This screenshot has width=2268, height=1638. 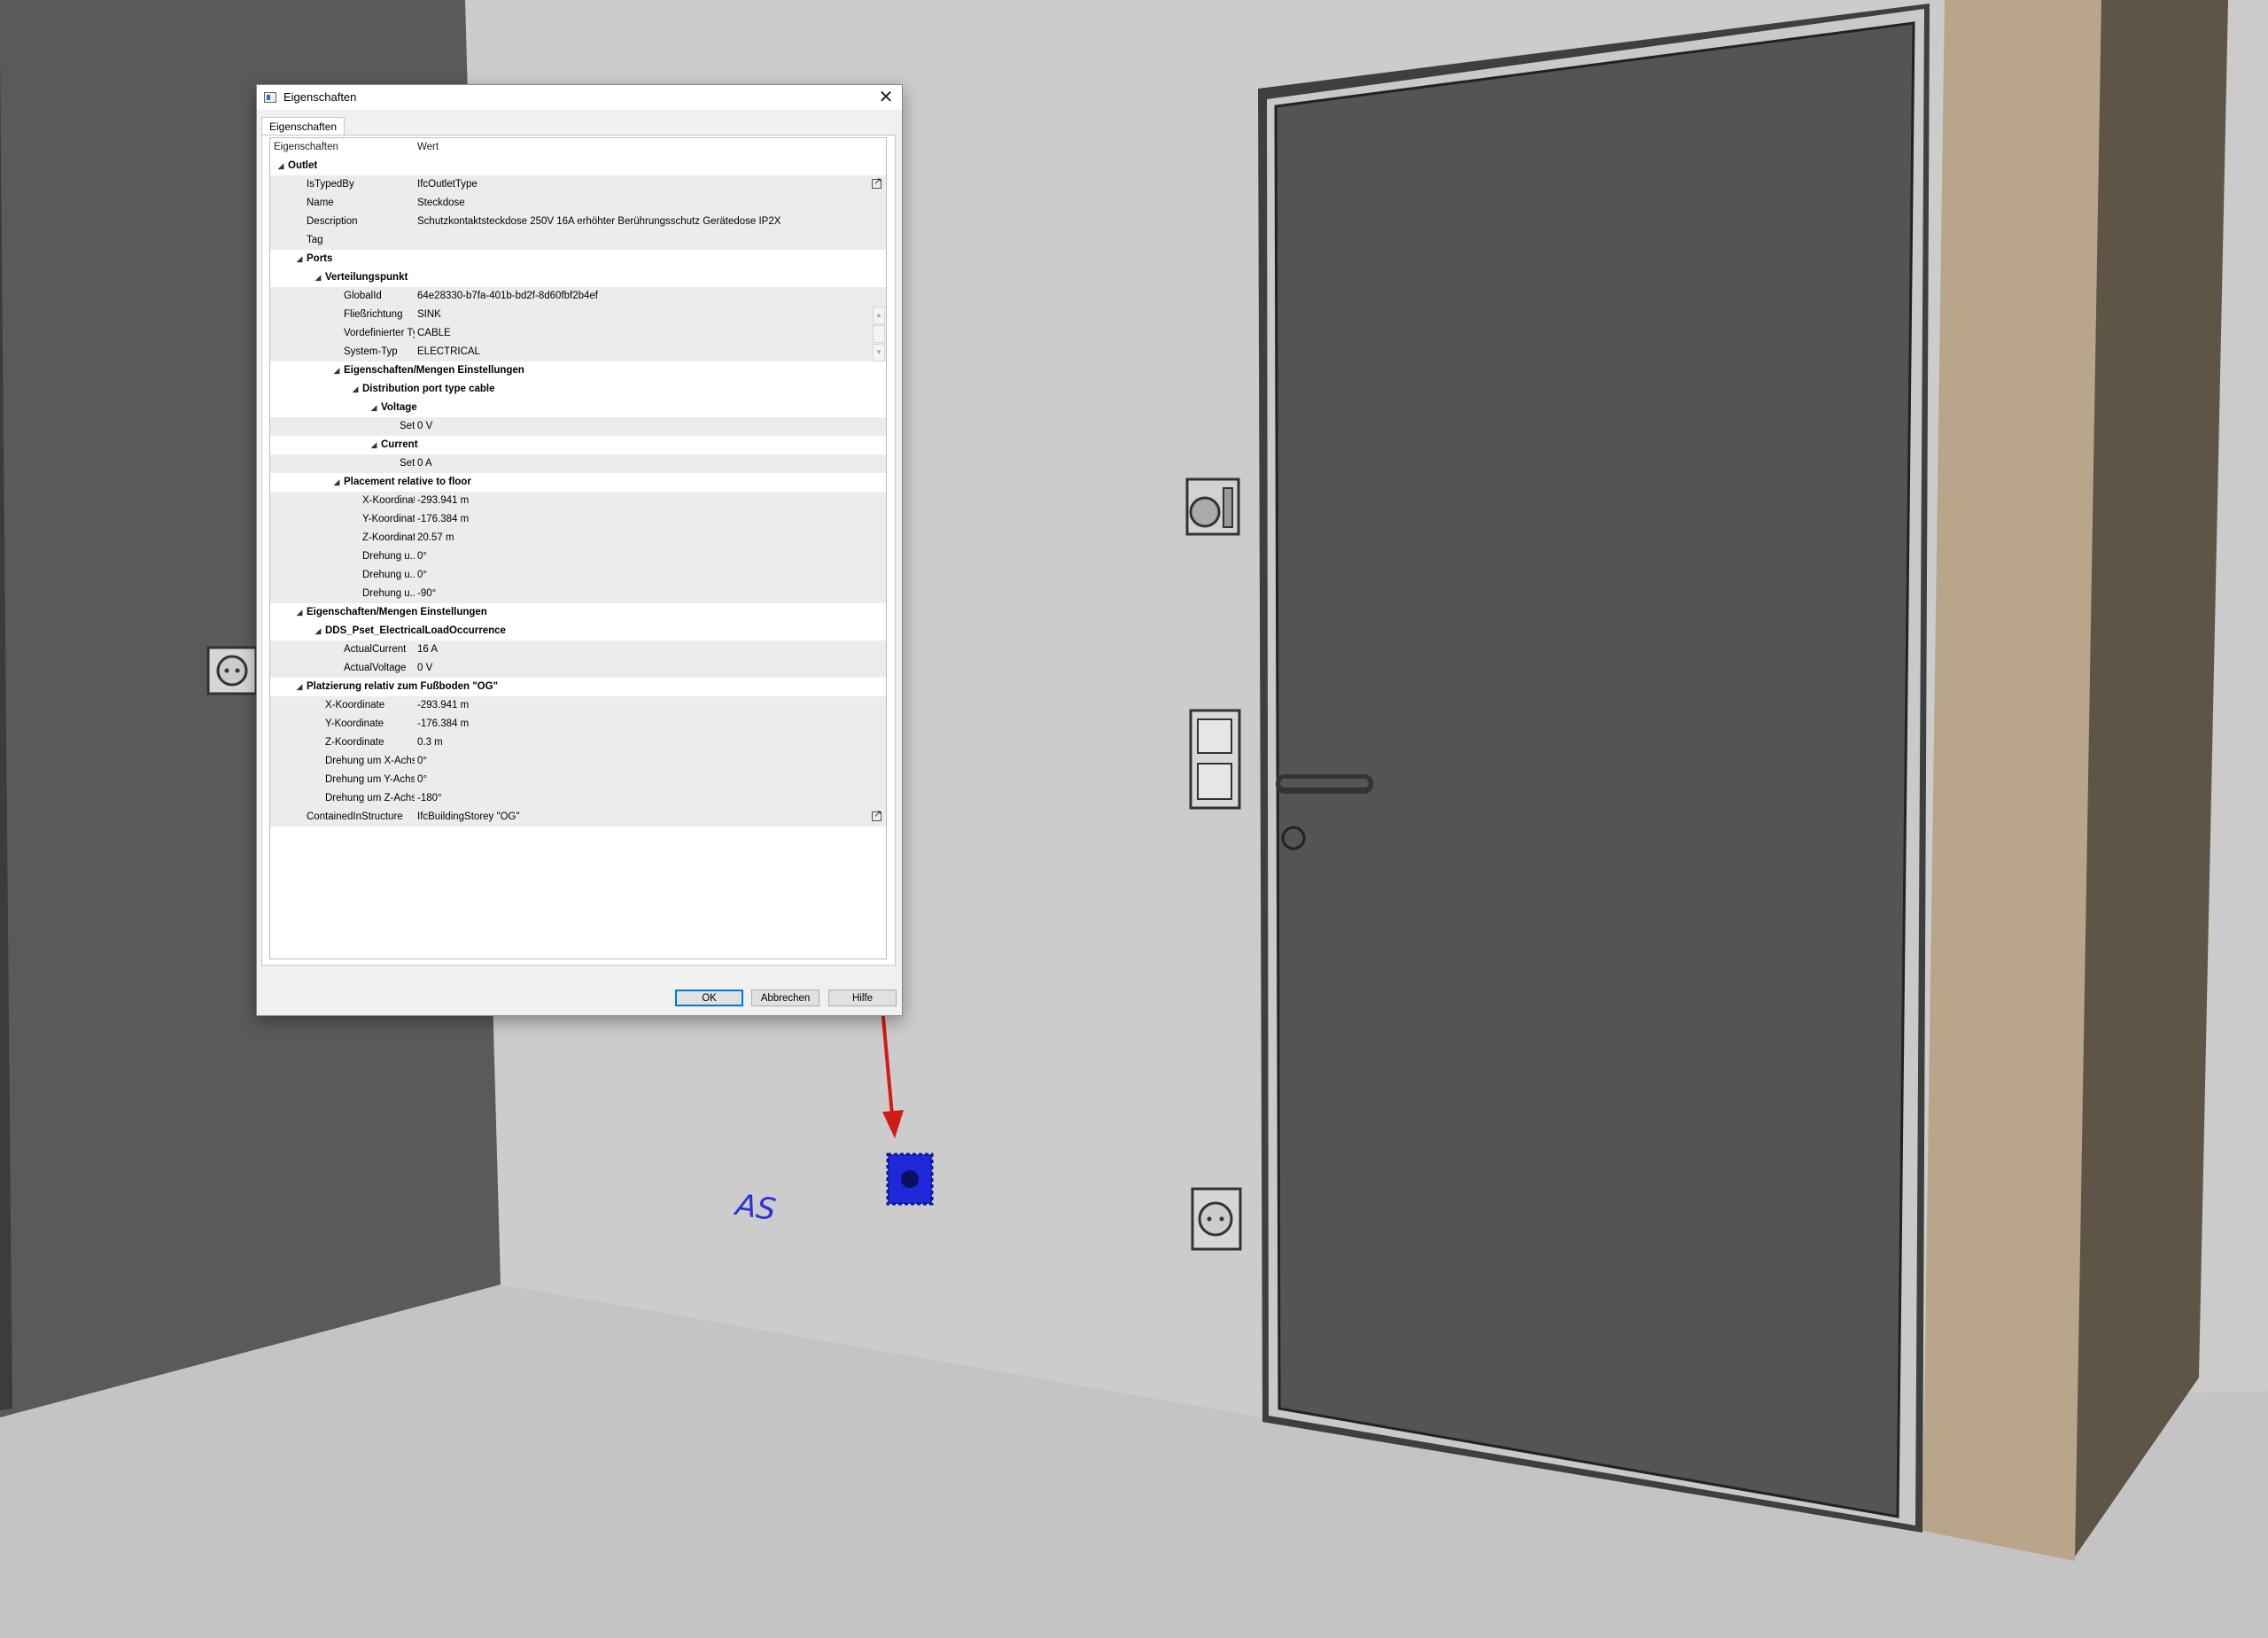 I want to click on property-value: IfcBuildingStorey "OG", so click(x=650, y=817).